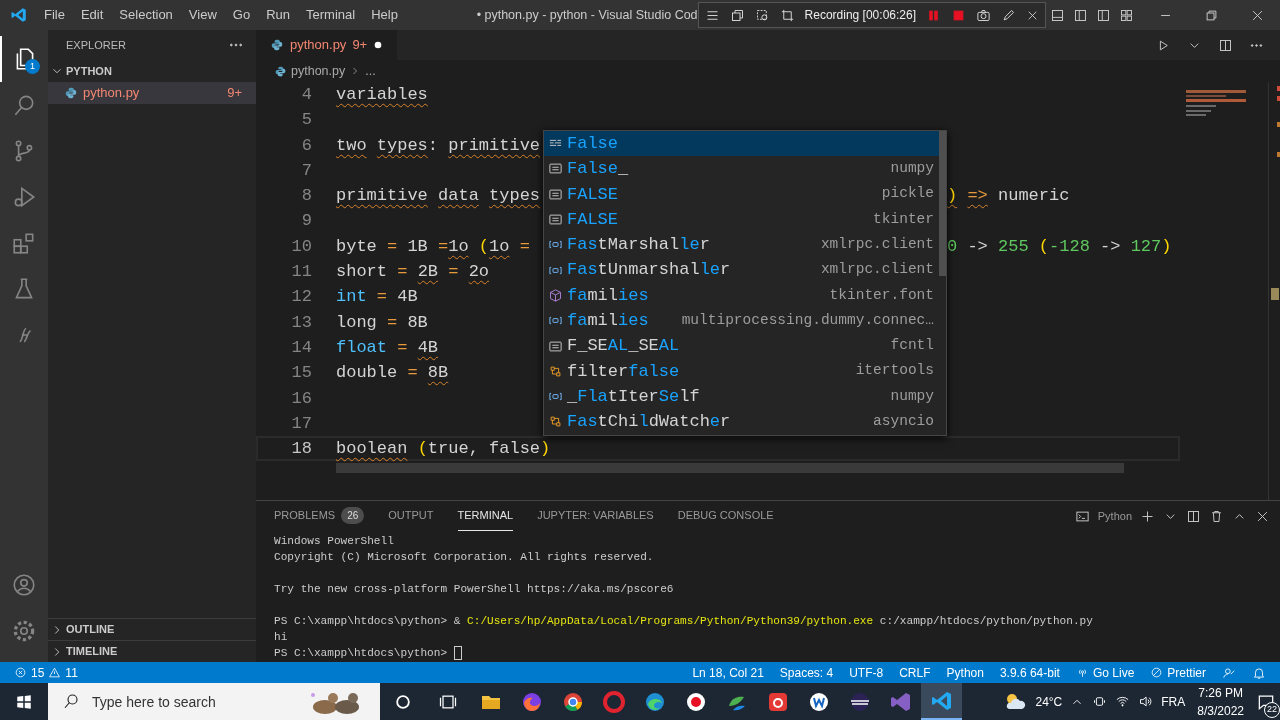 Image resolution: width=1280 pixels, height=720 pixels. What do you see at coordinates (745, 169) in the screenshot?
I see `suggestion-item: False_ numpy` at bounding box center [745, 169].